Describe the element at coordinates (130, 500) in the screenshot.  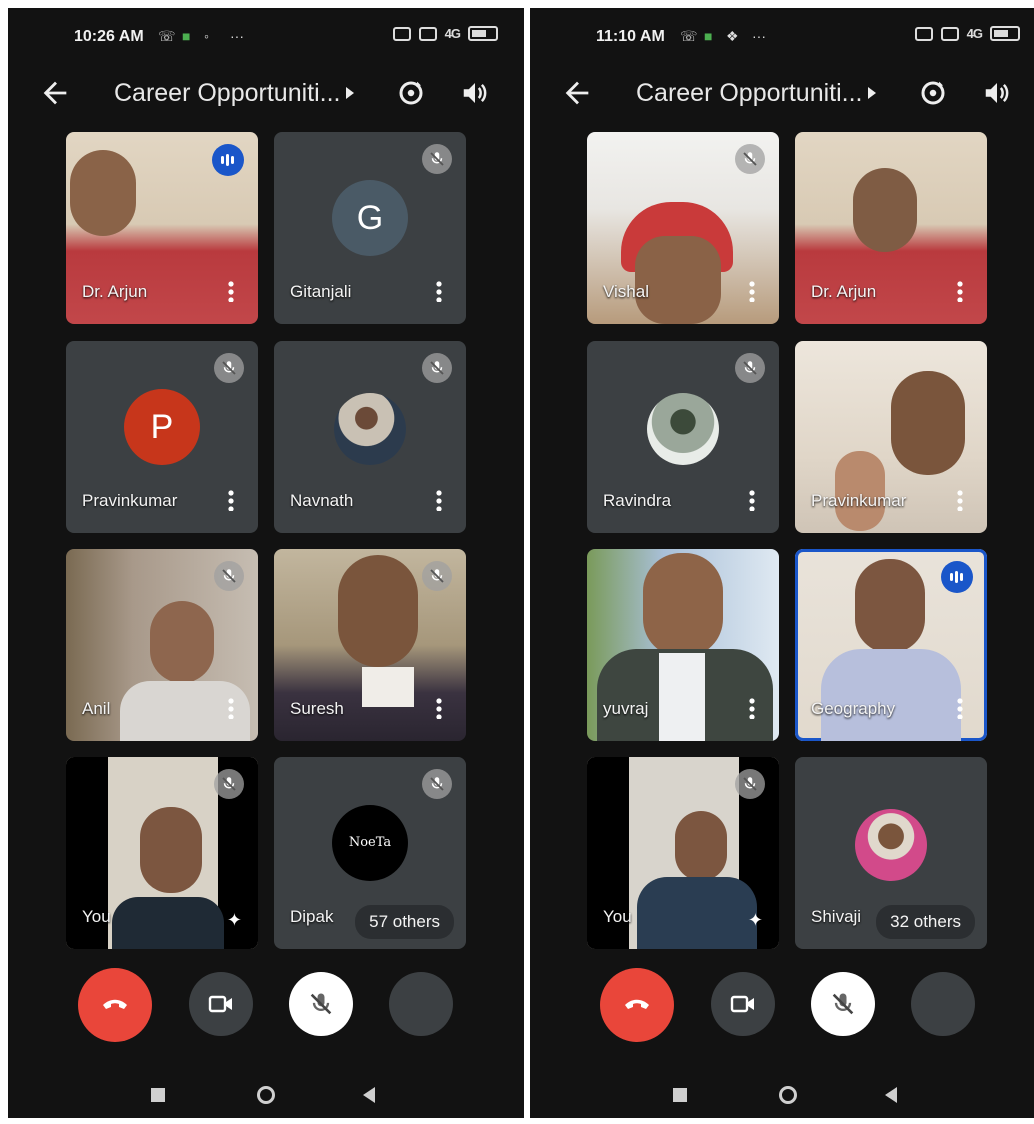
I see `participant-name: Pravinkumar` at that location.